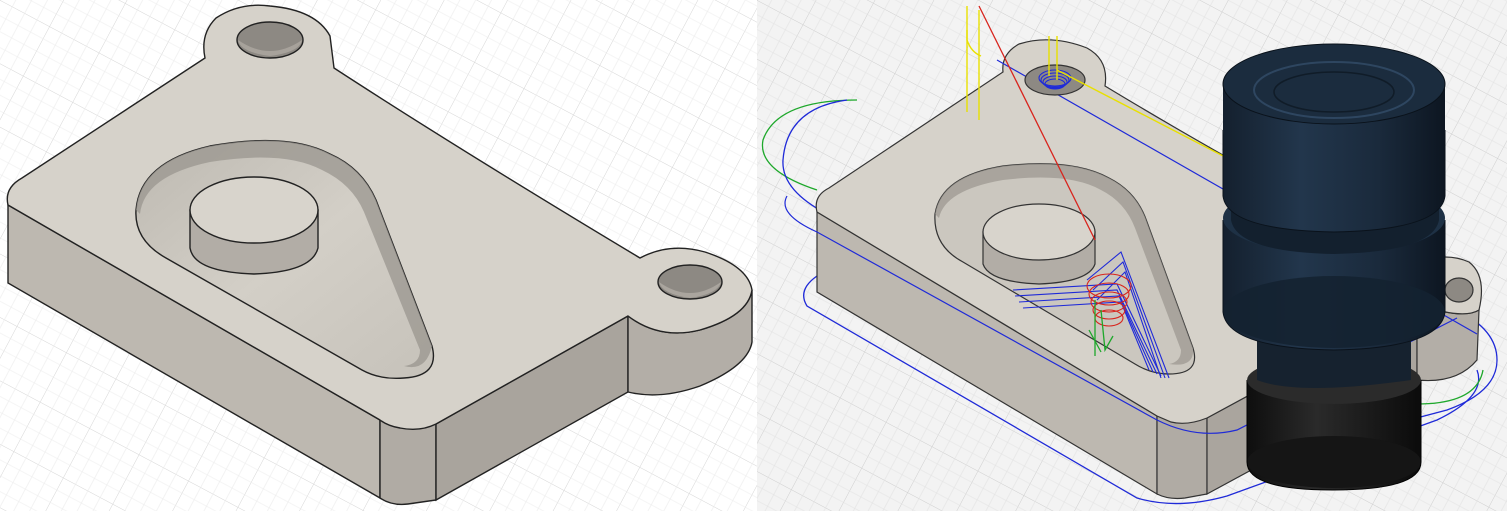  I want to click on mount-hole-right, so click(1459, 290).